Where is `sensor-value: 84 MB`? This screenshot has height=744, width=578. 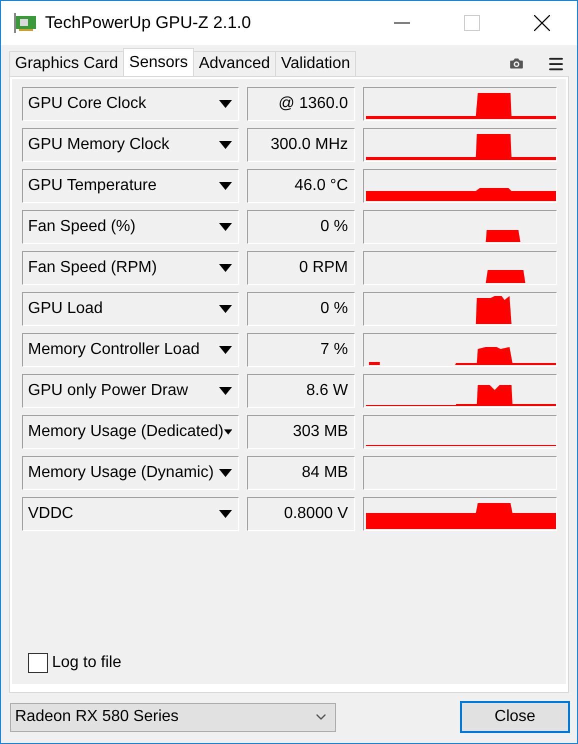
sensor-value: 84 MB is located at coordinates (301, 473).